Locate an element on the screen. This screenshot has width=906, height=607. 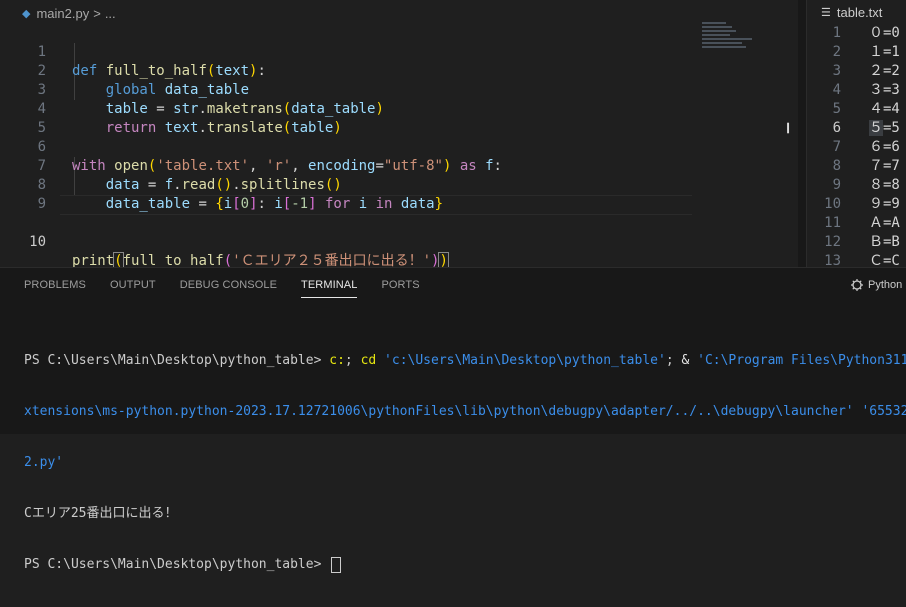
table-entry: Ｂ=B is located at coordinates (884, 242).